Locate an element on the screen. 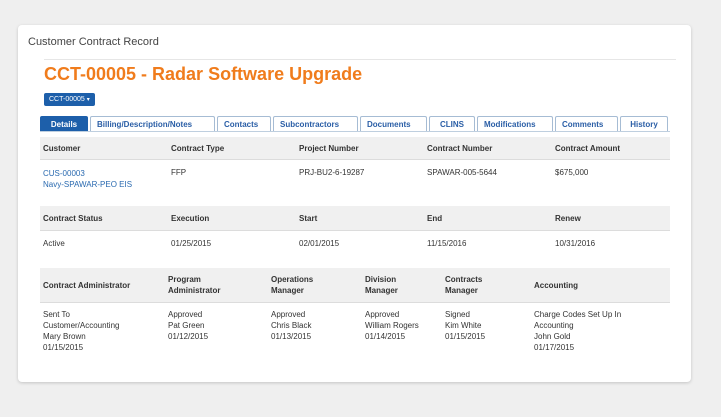 Image resolution: width=721 pixels, height=417 pixels. project-number-value: PRJ-BU2-6-19287 is located at coordinates (332, 172).